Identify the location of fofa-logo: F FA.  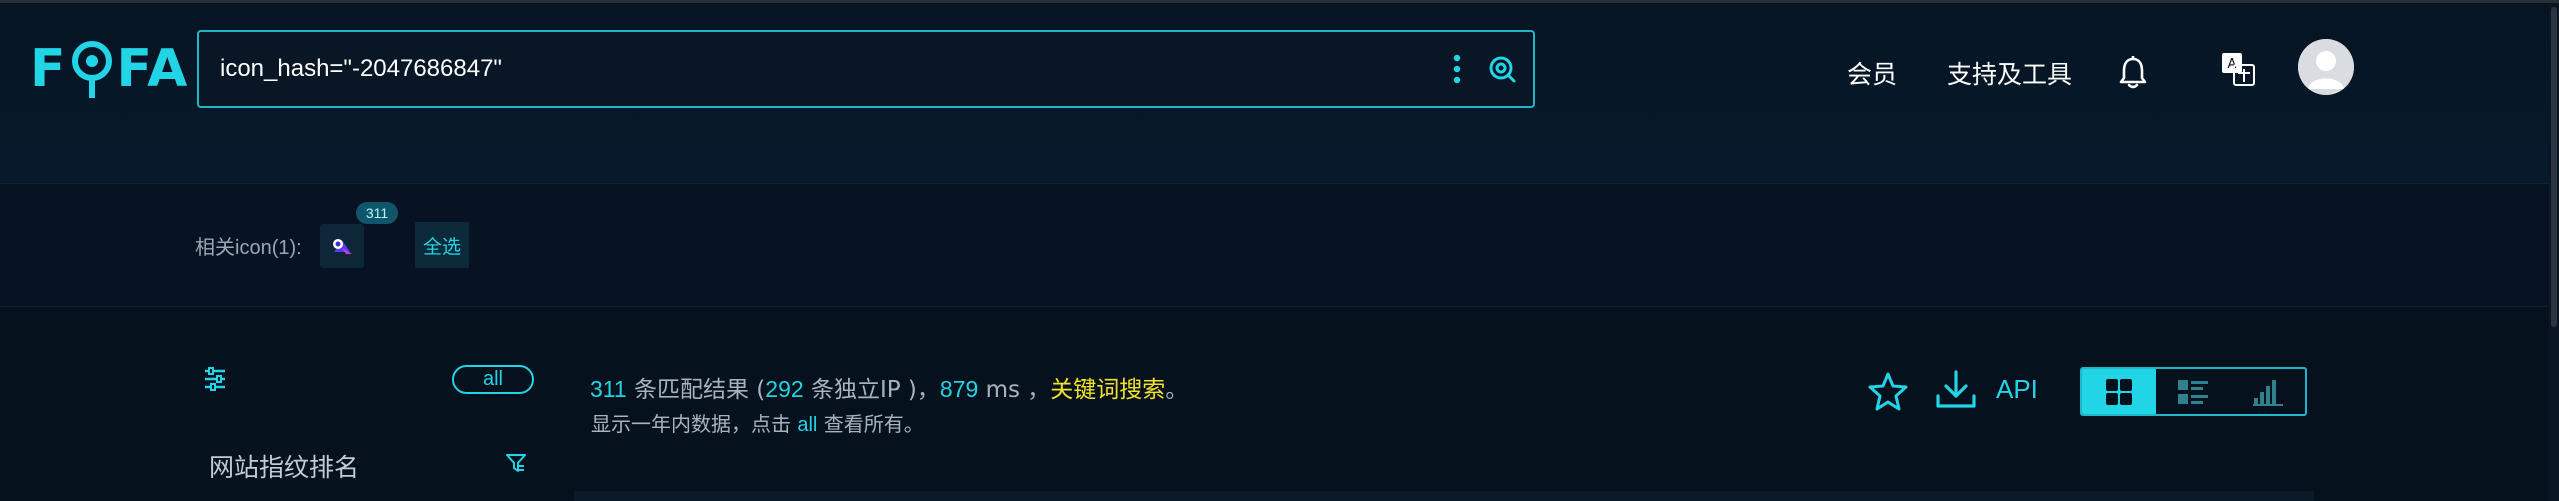
(109, 69).